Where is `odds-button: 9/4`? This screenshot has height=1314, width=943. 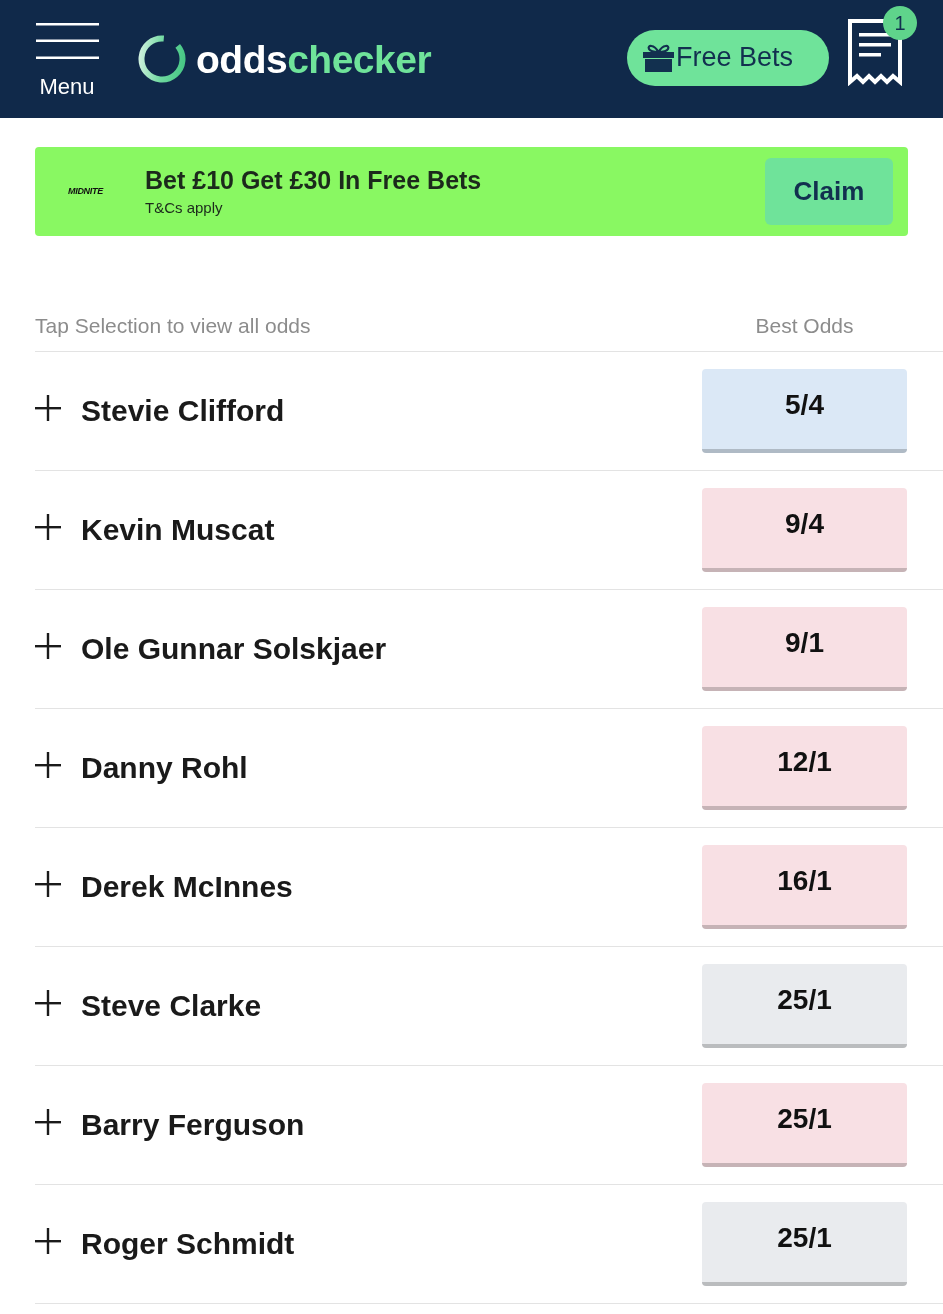
odds-button: 9/4 is located at coordinates (804, 529).